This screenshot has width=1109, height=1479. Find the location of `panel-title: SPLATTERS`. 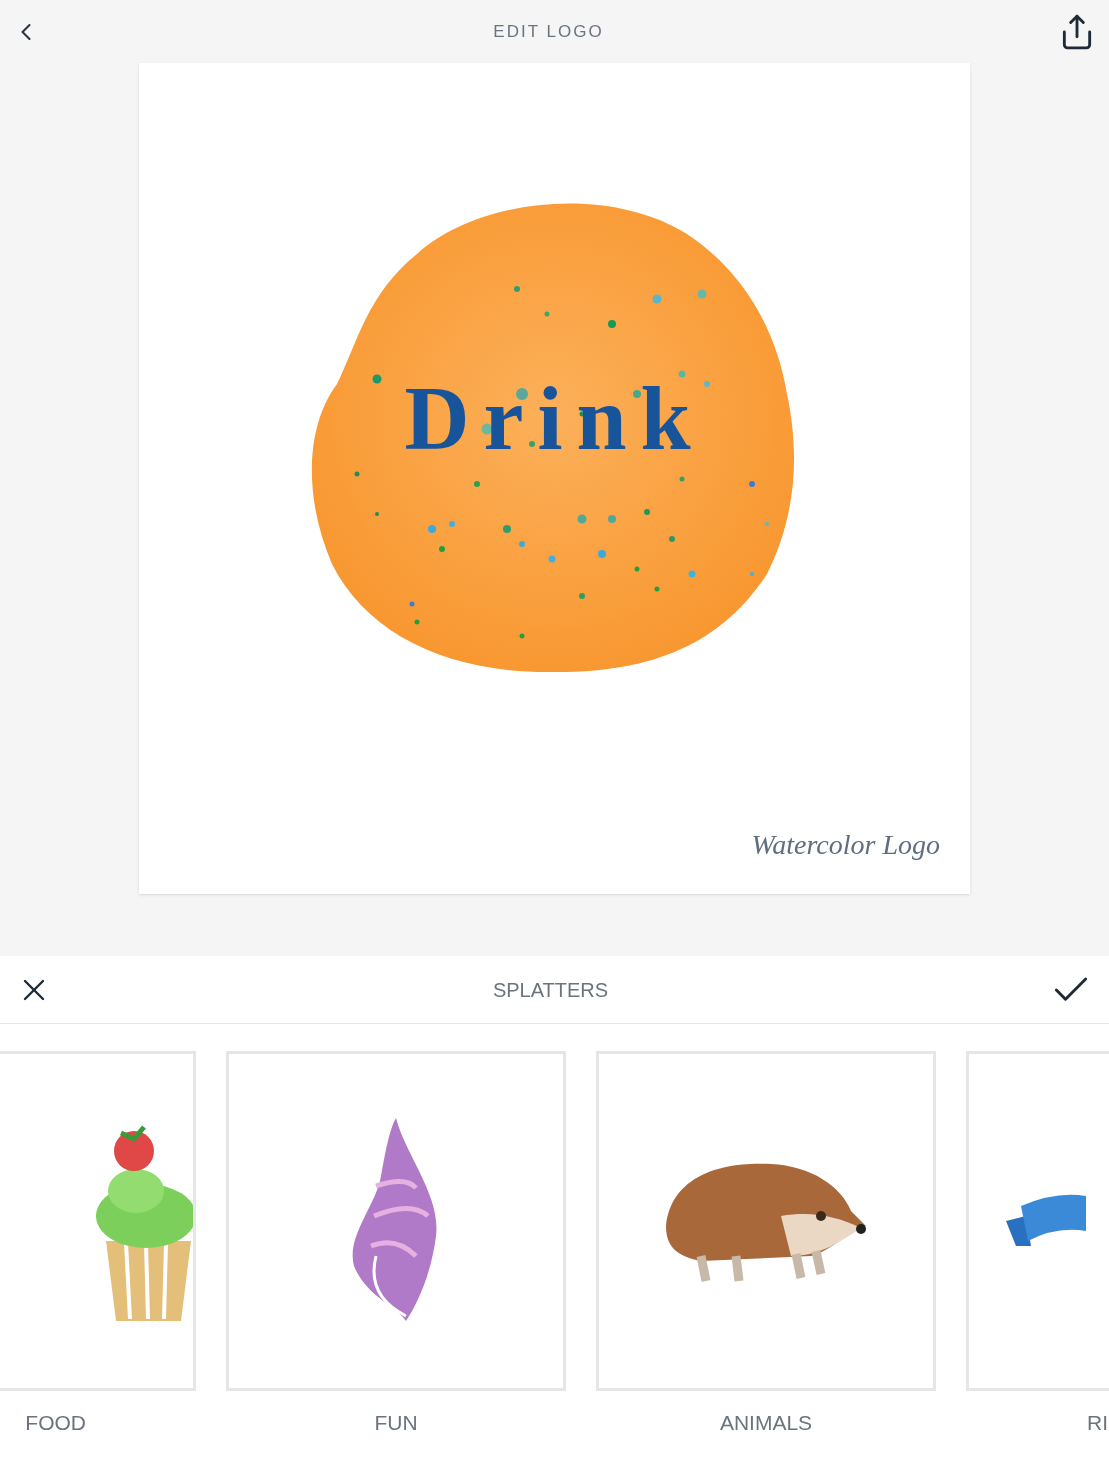

panel-title: SPLATTERS is located at coordinates (550, 990).